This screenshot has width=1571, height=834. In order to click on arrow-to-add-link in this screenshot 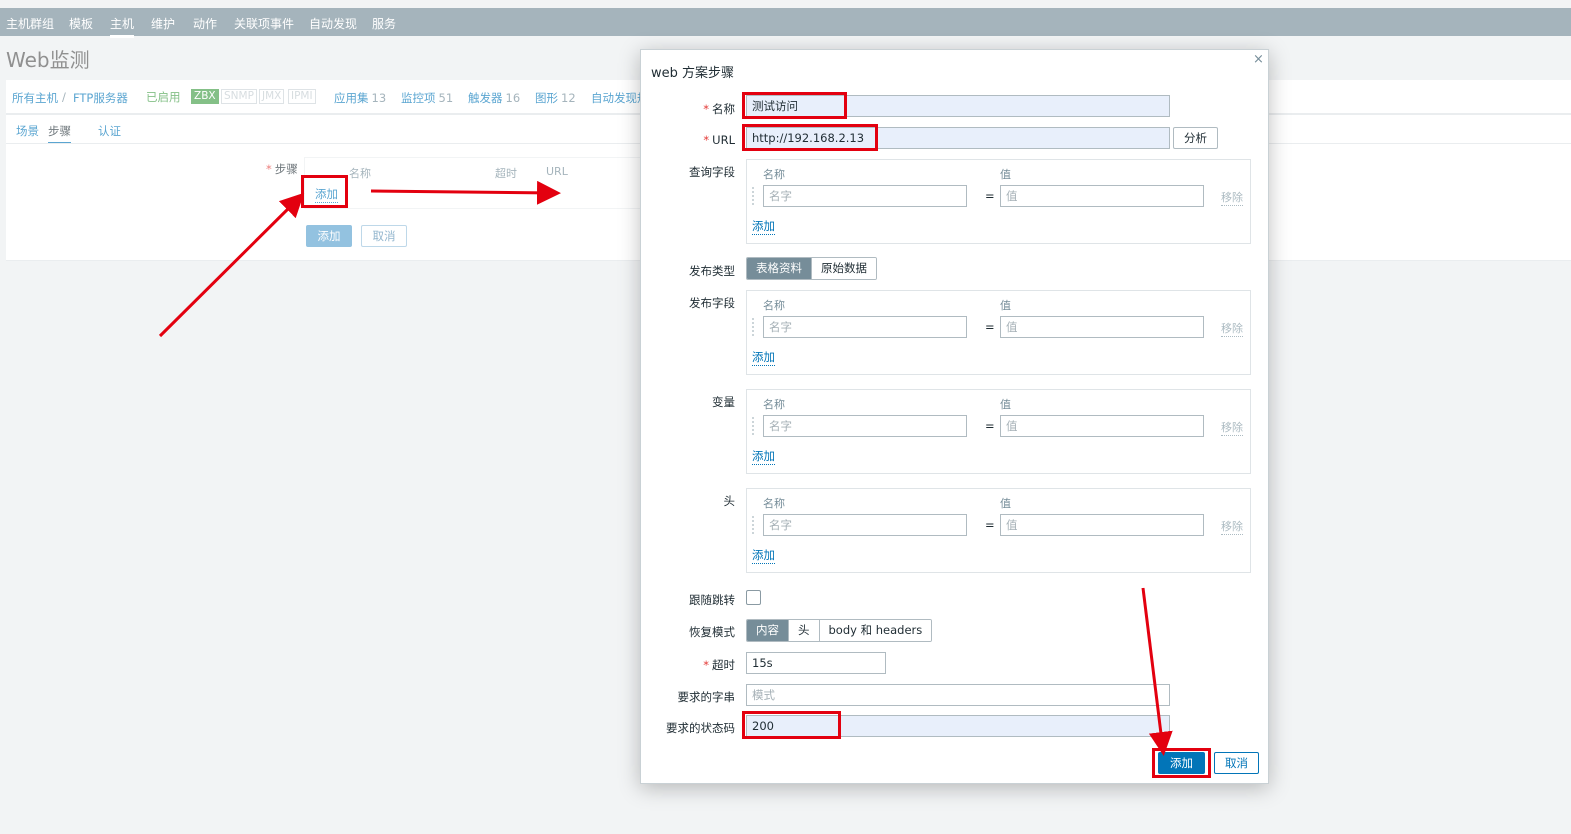, I will do `click(231, 265)`.